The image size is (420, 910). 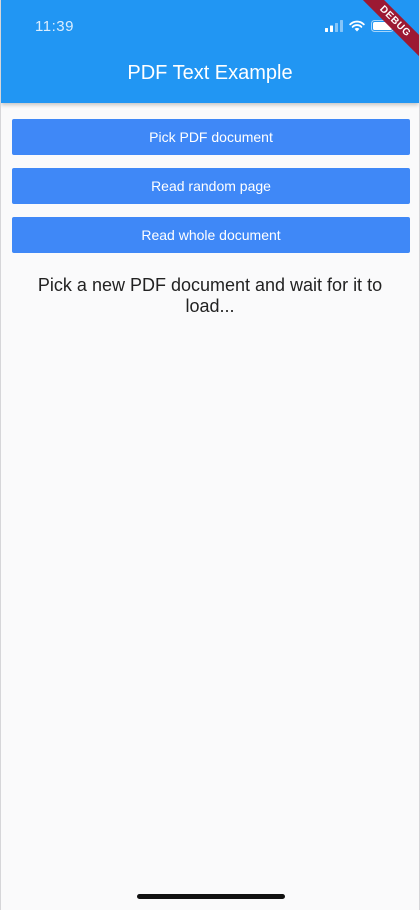 I want to click on battery-icon, so click(x=384, y=26).